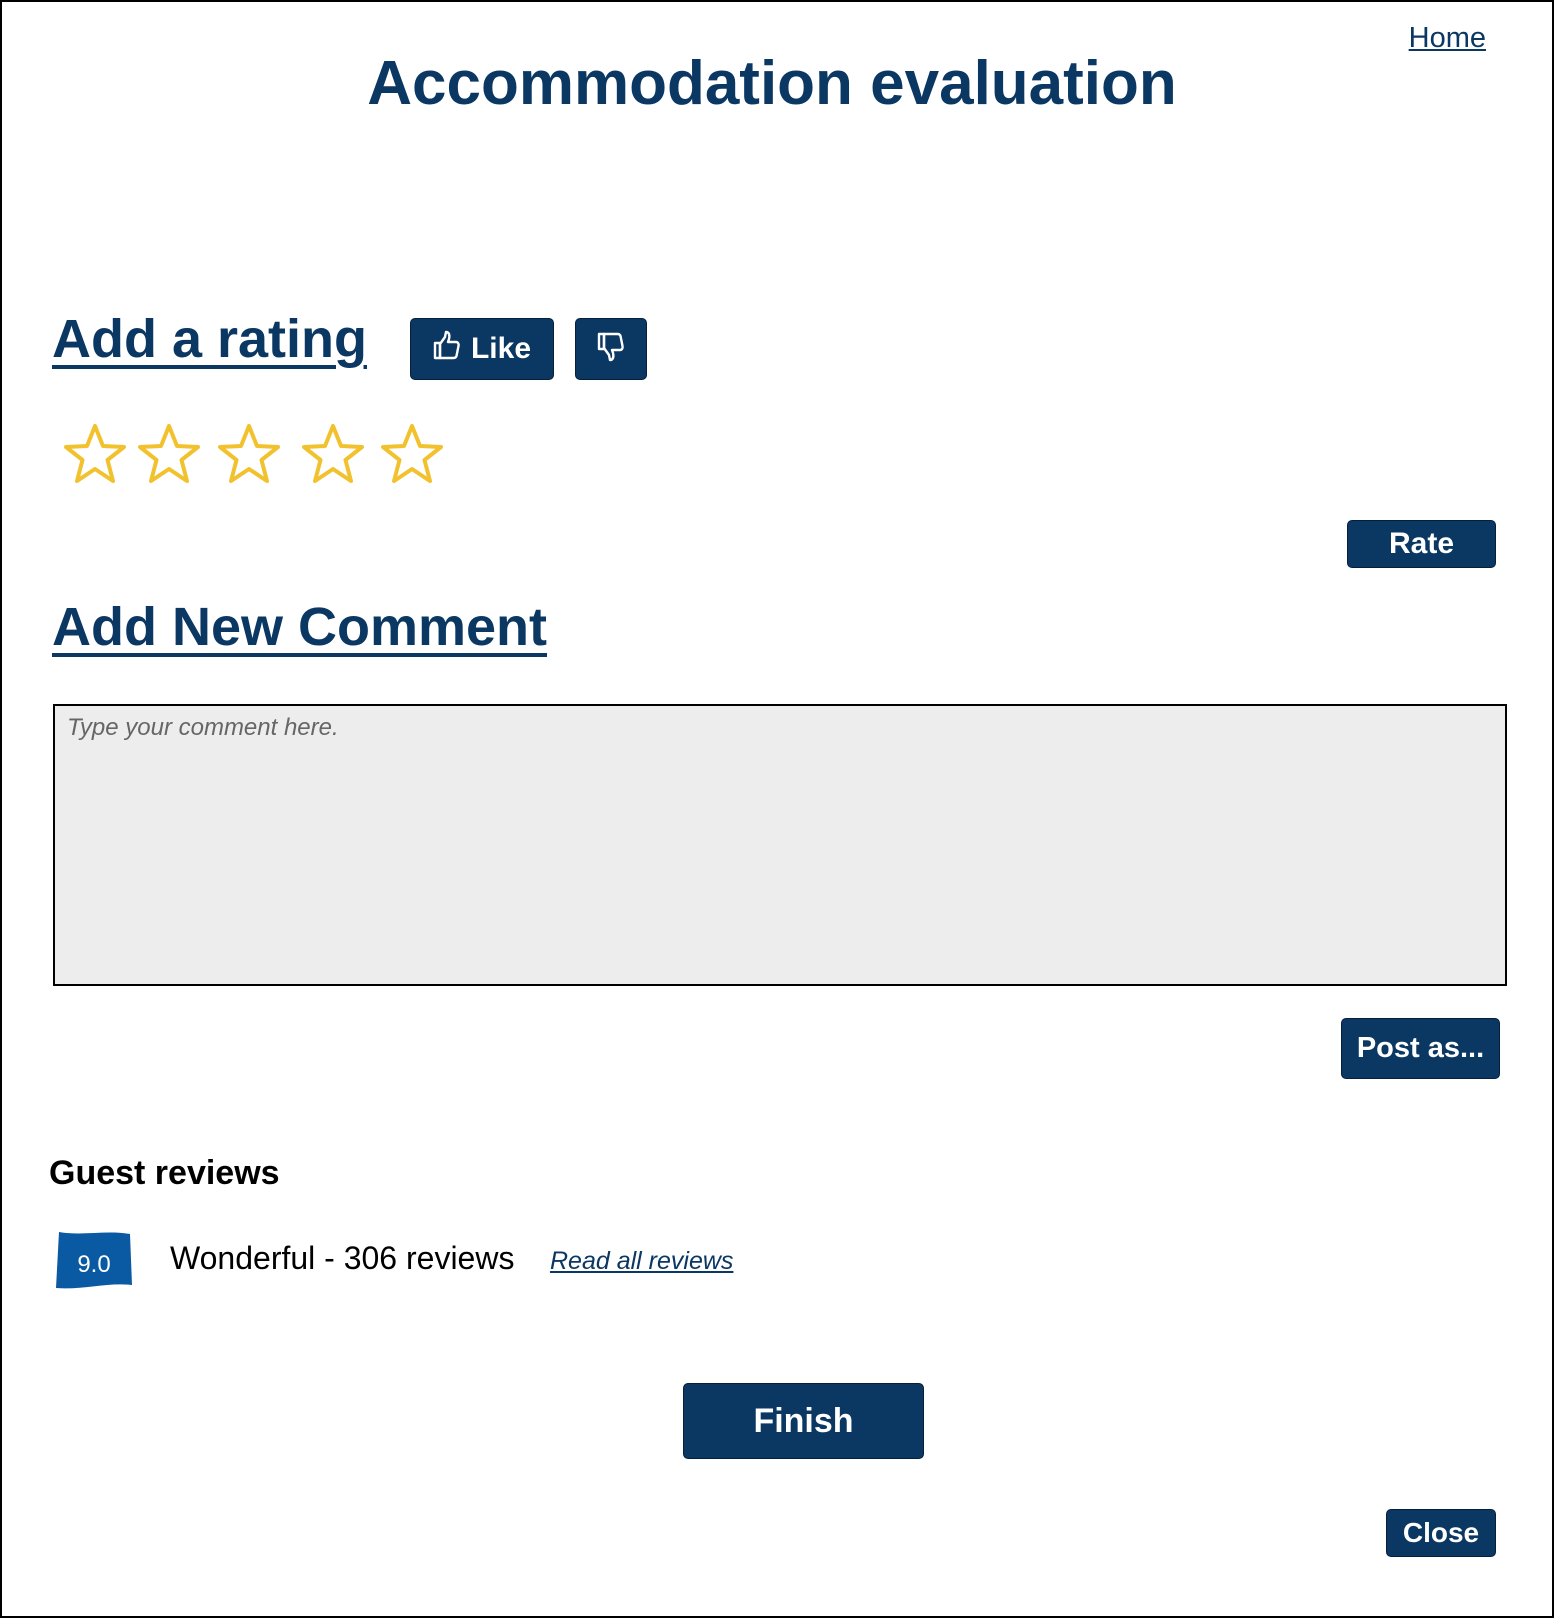 This screenshot has width=1554, height=1618. I want to click on read-all-reviews-link: Read all reviews, so click(641, 1261).